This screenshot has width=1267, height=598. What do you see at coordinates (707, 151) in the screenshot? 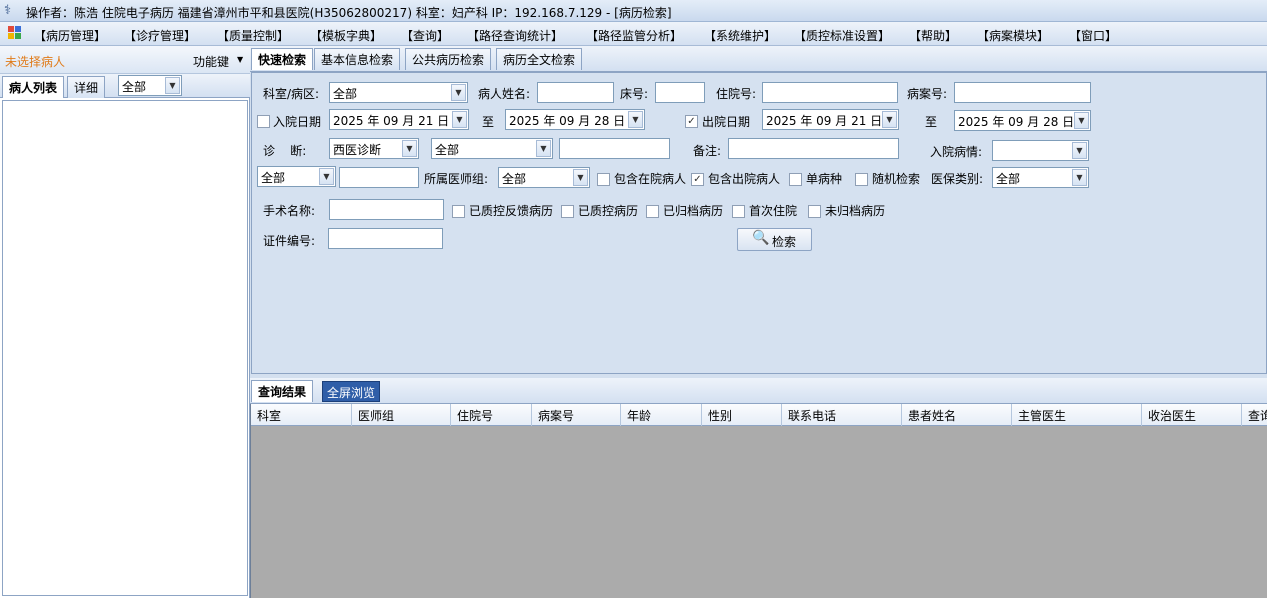
I see `remark-label: 备注:` at bounding box center [707, 151].